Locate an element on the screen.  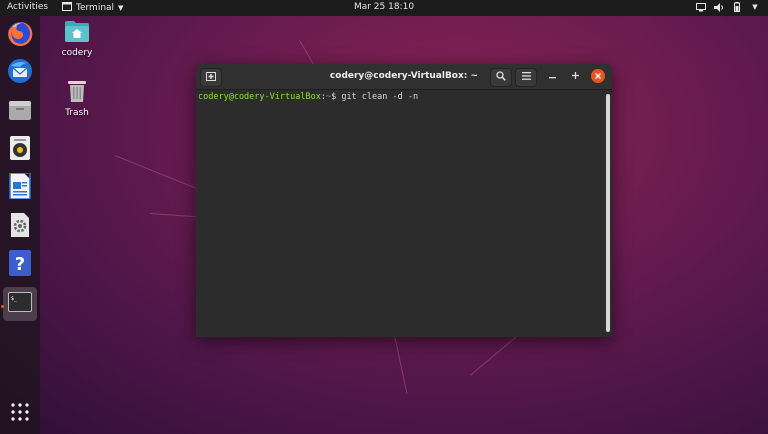
desktop-icon-label: Trash is located at coordinates (77, 113).